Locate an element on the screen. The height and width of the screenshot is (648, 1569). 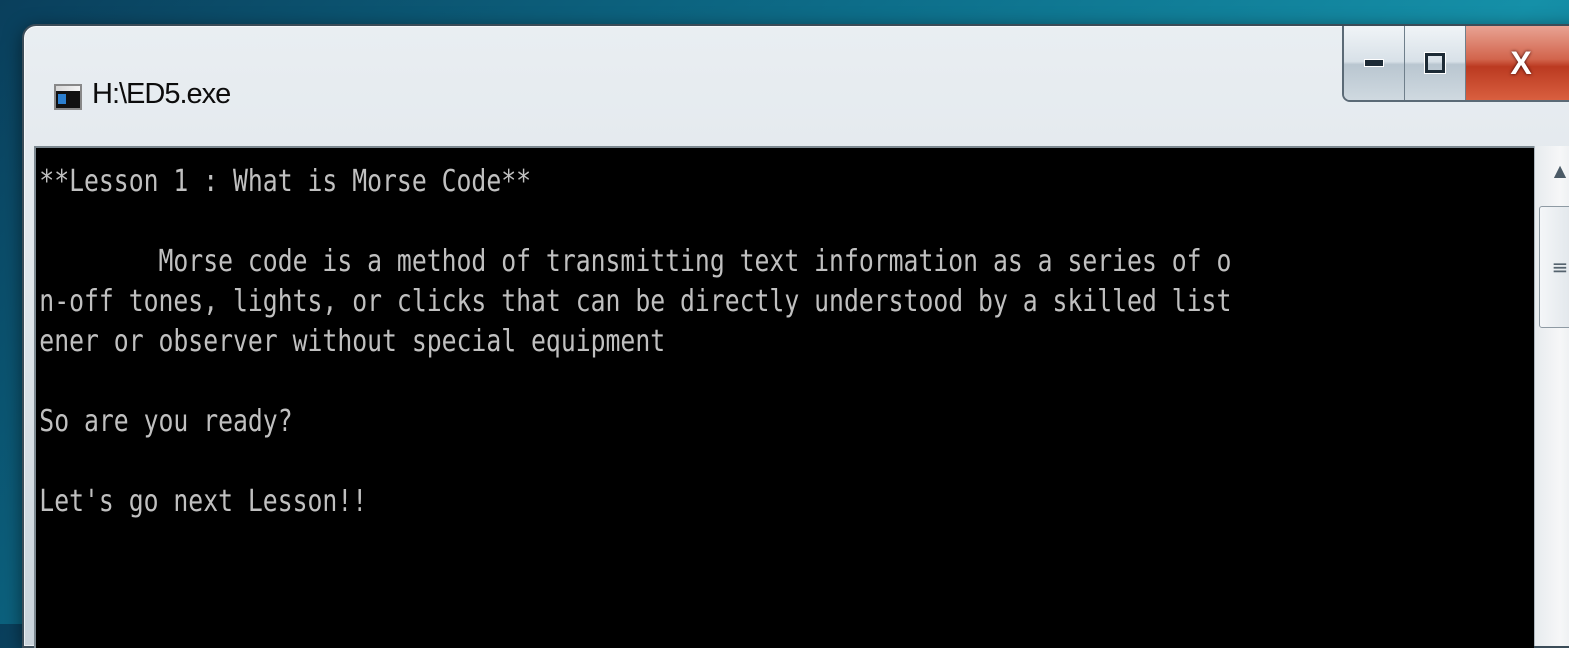
scroll-up-button: ▲ is located at coordinates (1552, 170).